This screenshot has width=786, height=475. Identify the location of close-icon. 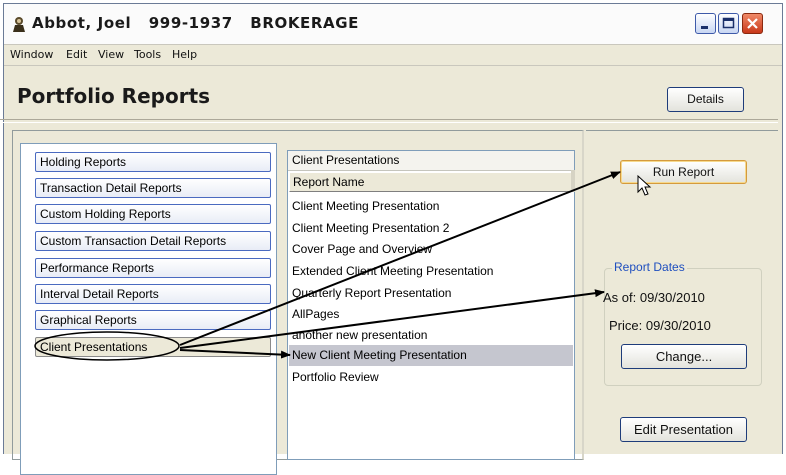
(752, 23).